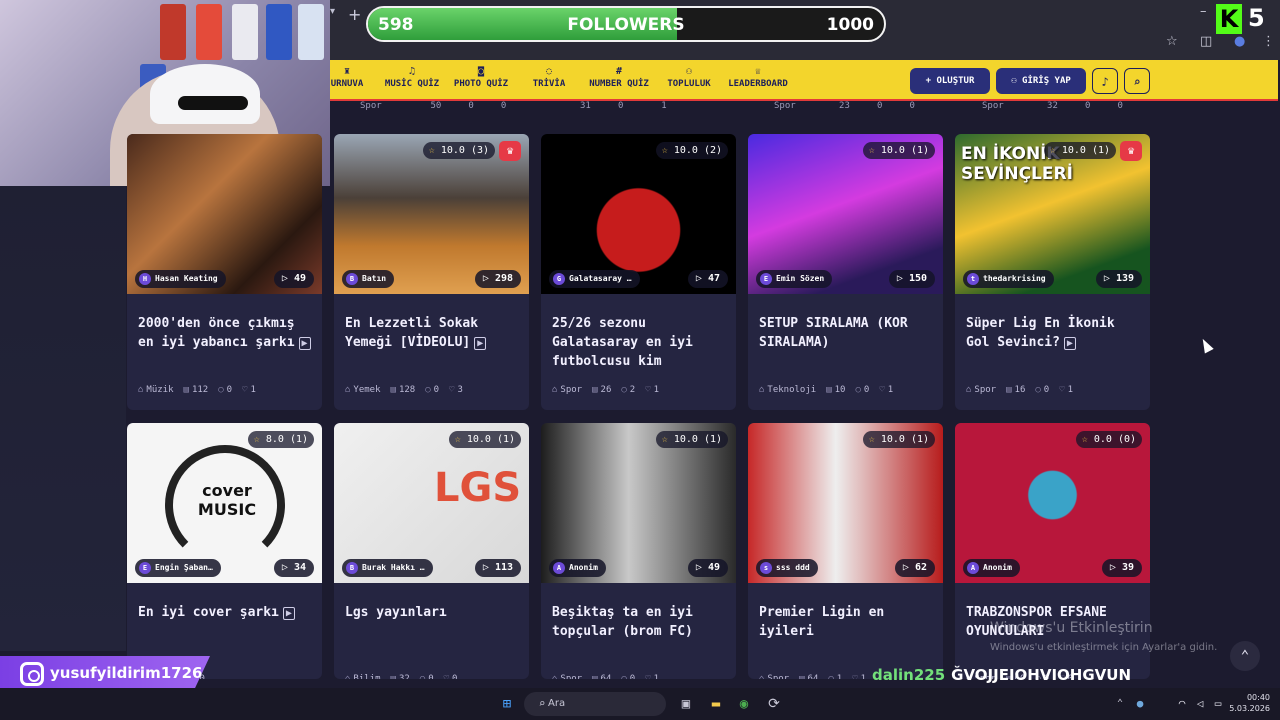  What do you see at coordinates (332, 11) in the screenshot?
I see `tab-scroll-icon: ▾` at bounding box center [332, 11].